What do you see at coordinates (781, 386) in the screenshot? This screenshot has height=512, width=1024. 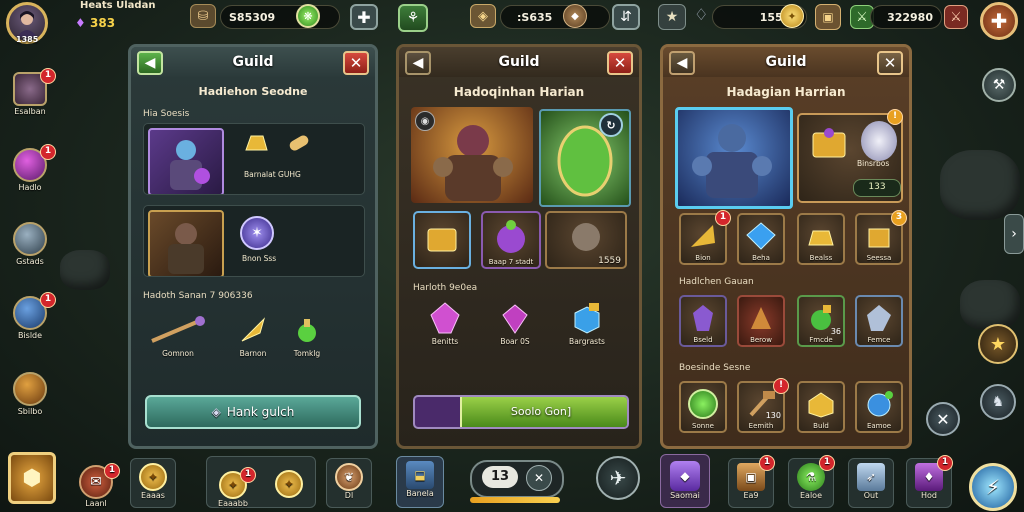 I see `notification-badge: !` at bounding box center [781, 386].